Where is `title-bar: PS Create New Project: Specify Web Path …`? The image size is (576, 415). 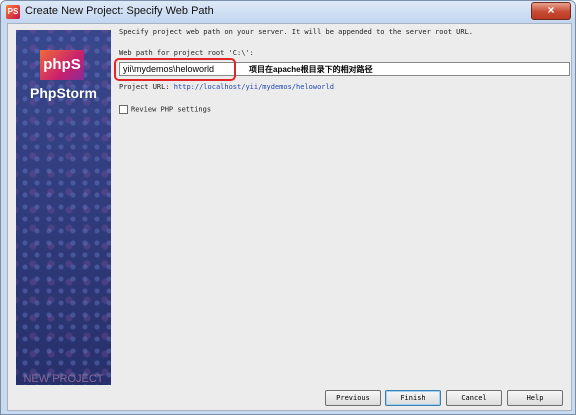 title-bar: PS Create New Project: Specify Web Path … is located at coordinates (288, 12).